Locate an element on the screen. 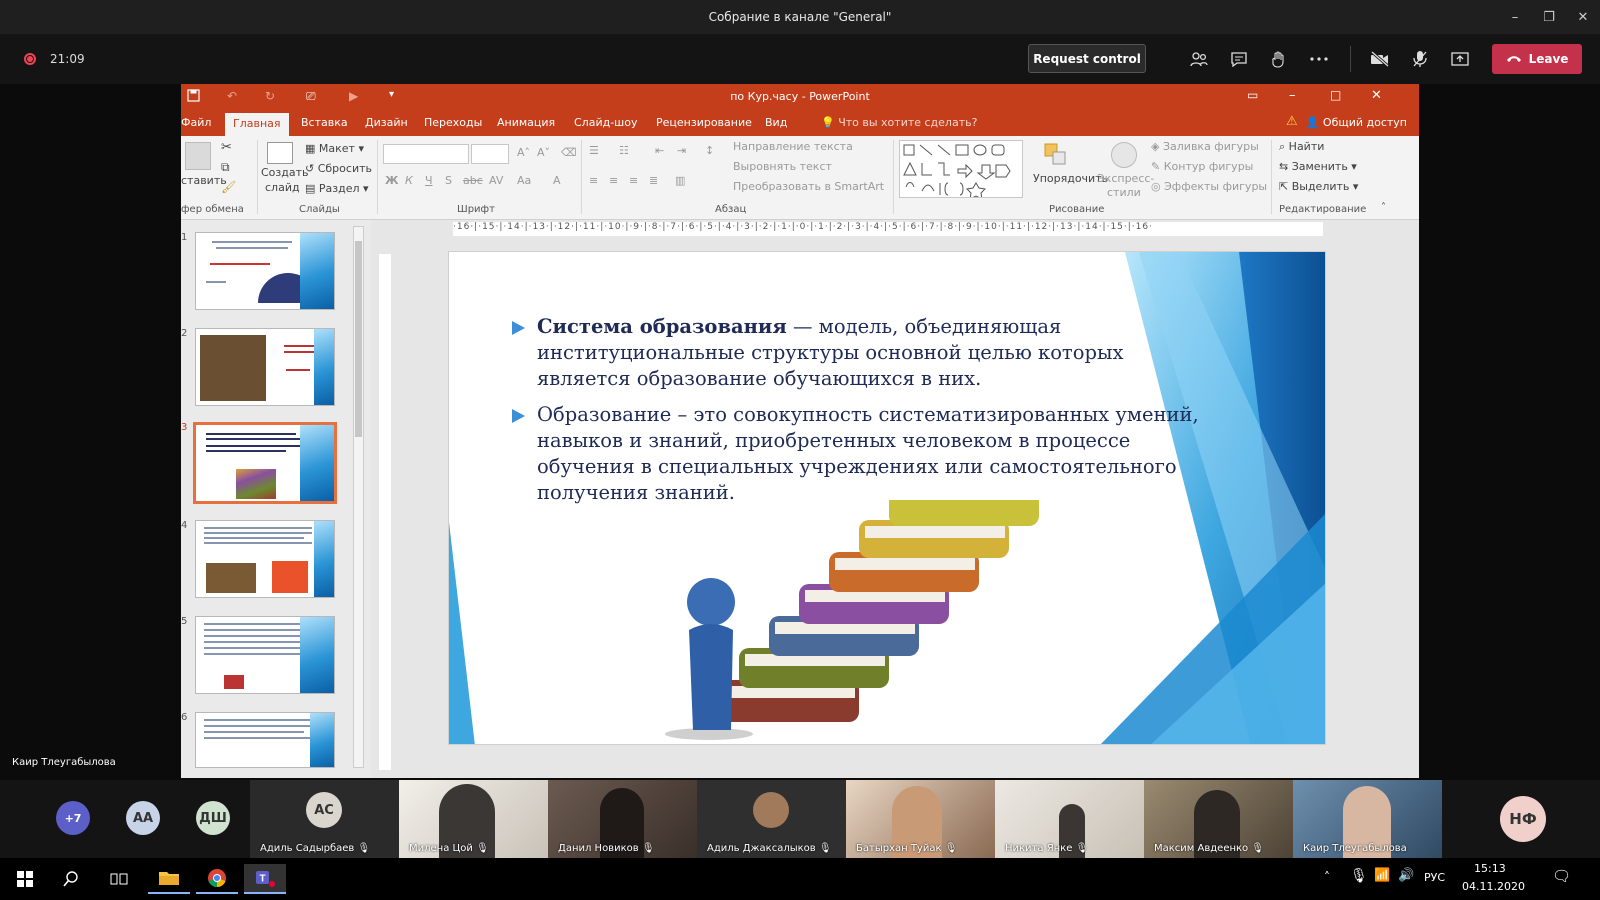 Image resolution: width=1600 pixels, height=900 pixels. align-right-icon: ≡ is located at coordinates (633, 180).